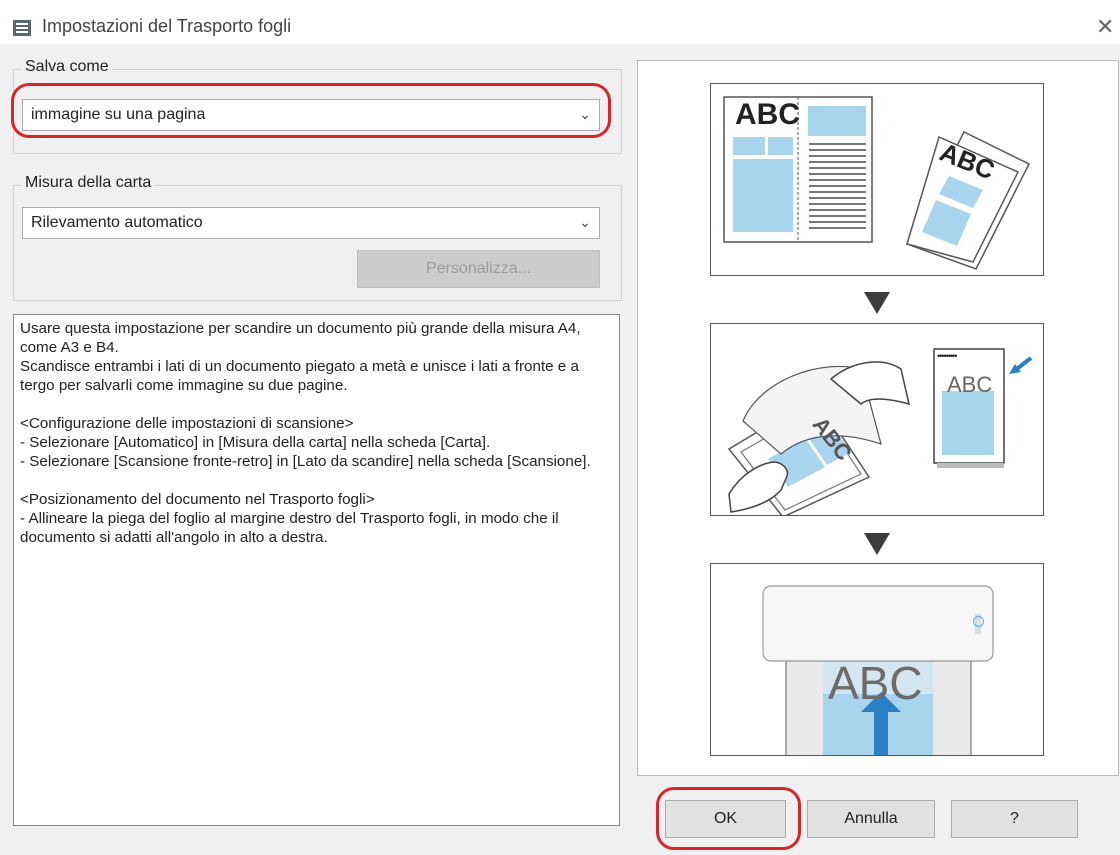 The width and height of the screenshot is (1120, 855). What do you see at coordinates (88, 183) in the screenshot?
I see `paper-size-label: Misura della carta` at bounding box center [88, 183].